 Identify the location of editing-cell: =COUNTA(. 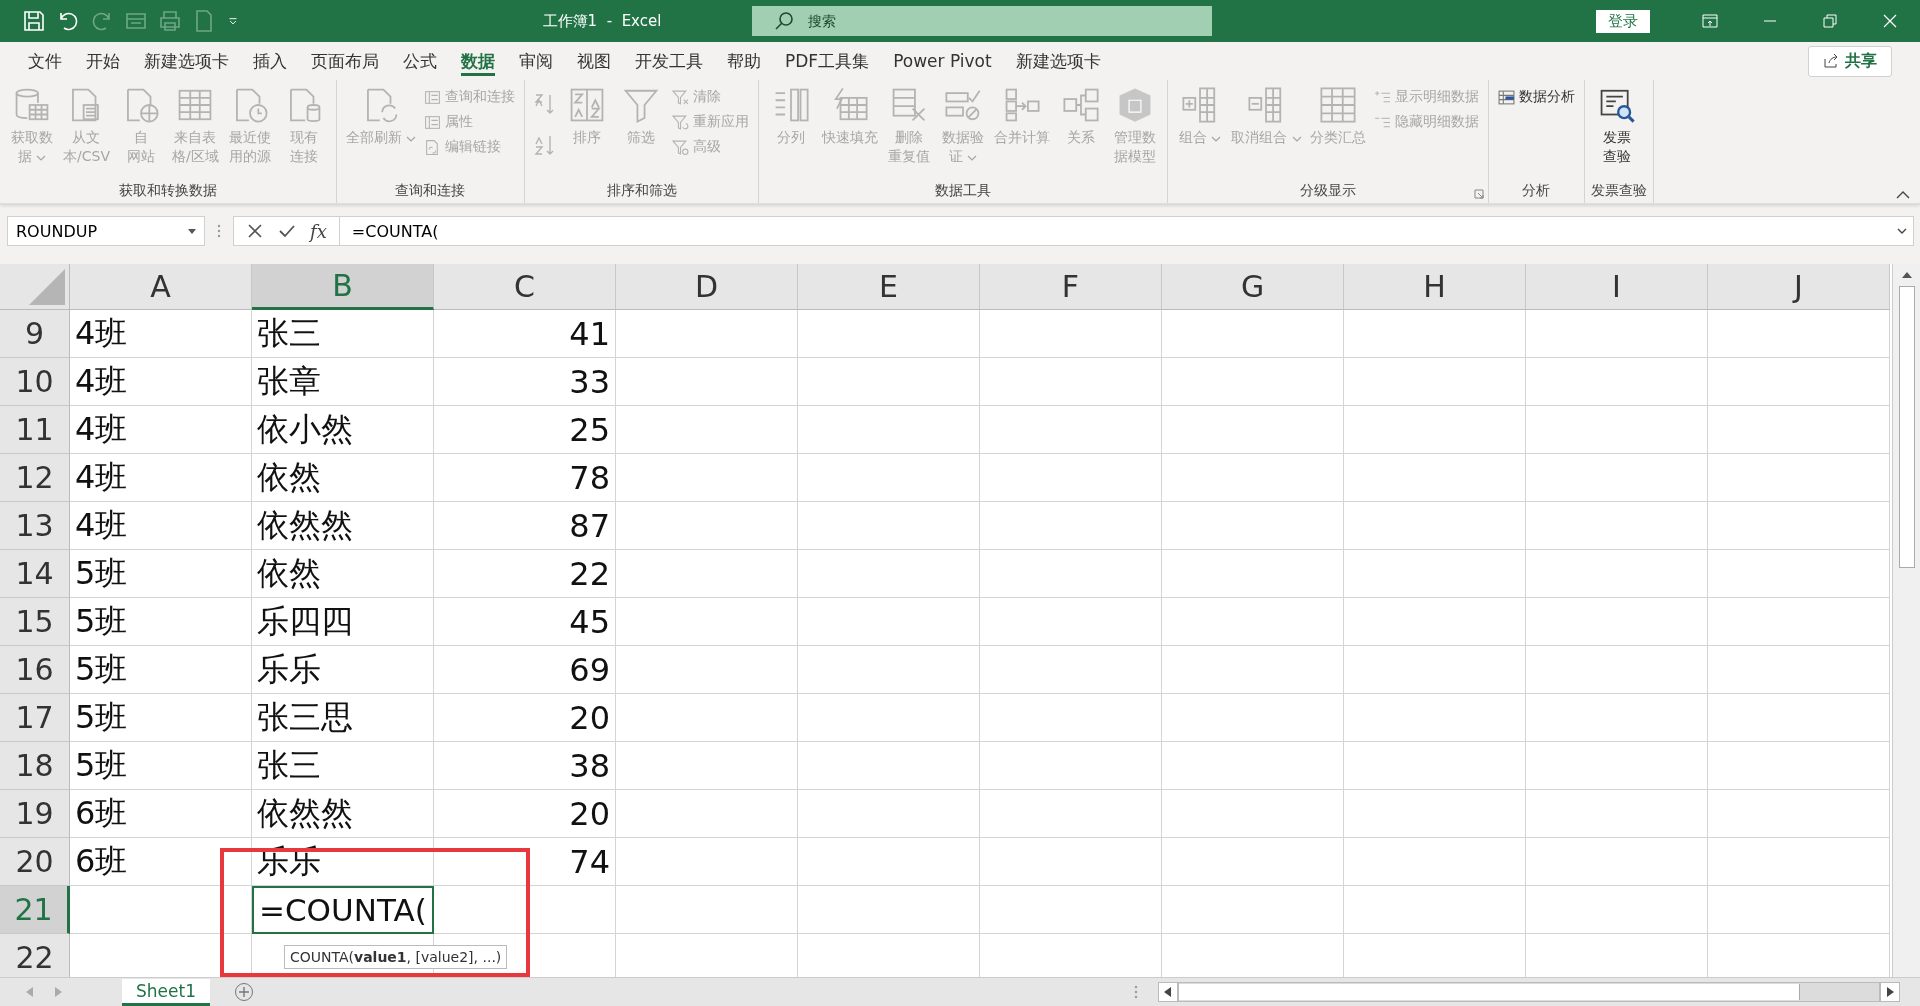
(343, 910).